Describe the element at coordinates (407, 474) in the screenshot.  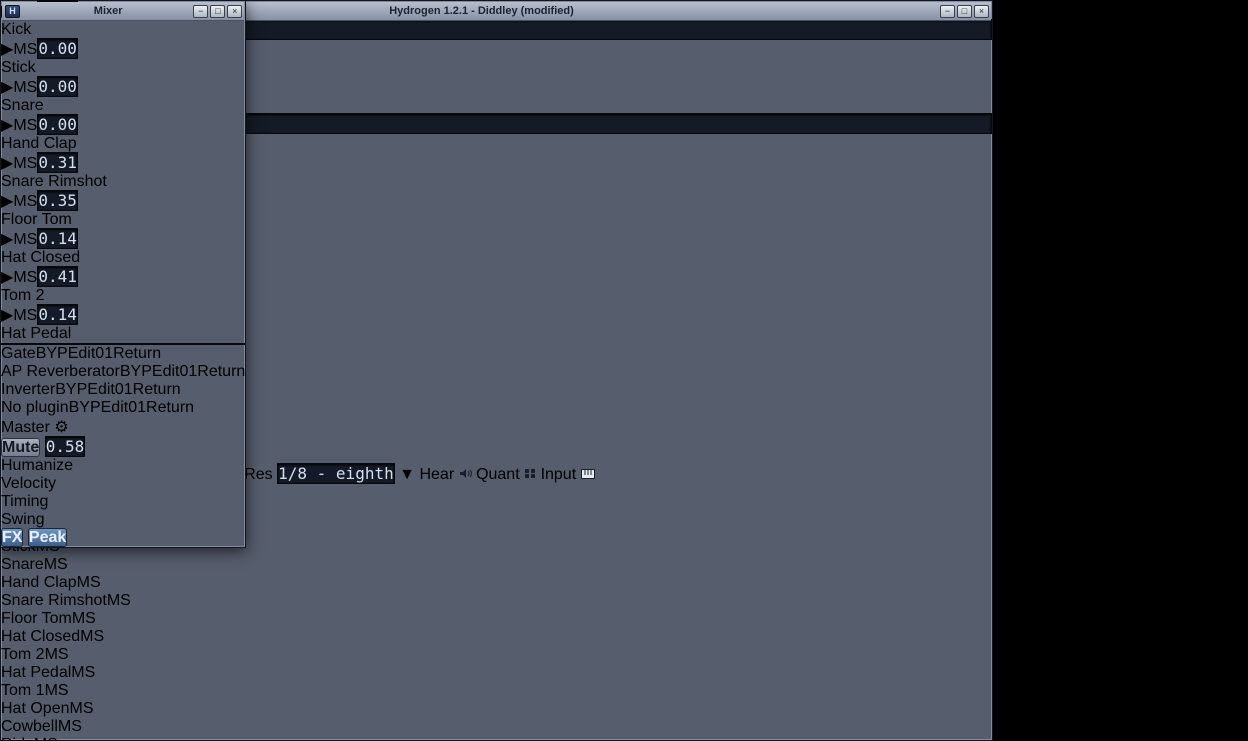
I see `chevron-down-icon: ▼` at that location.